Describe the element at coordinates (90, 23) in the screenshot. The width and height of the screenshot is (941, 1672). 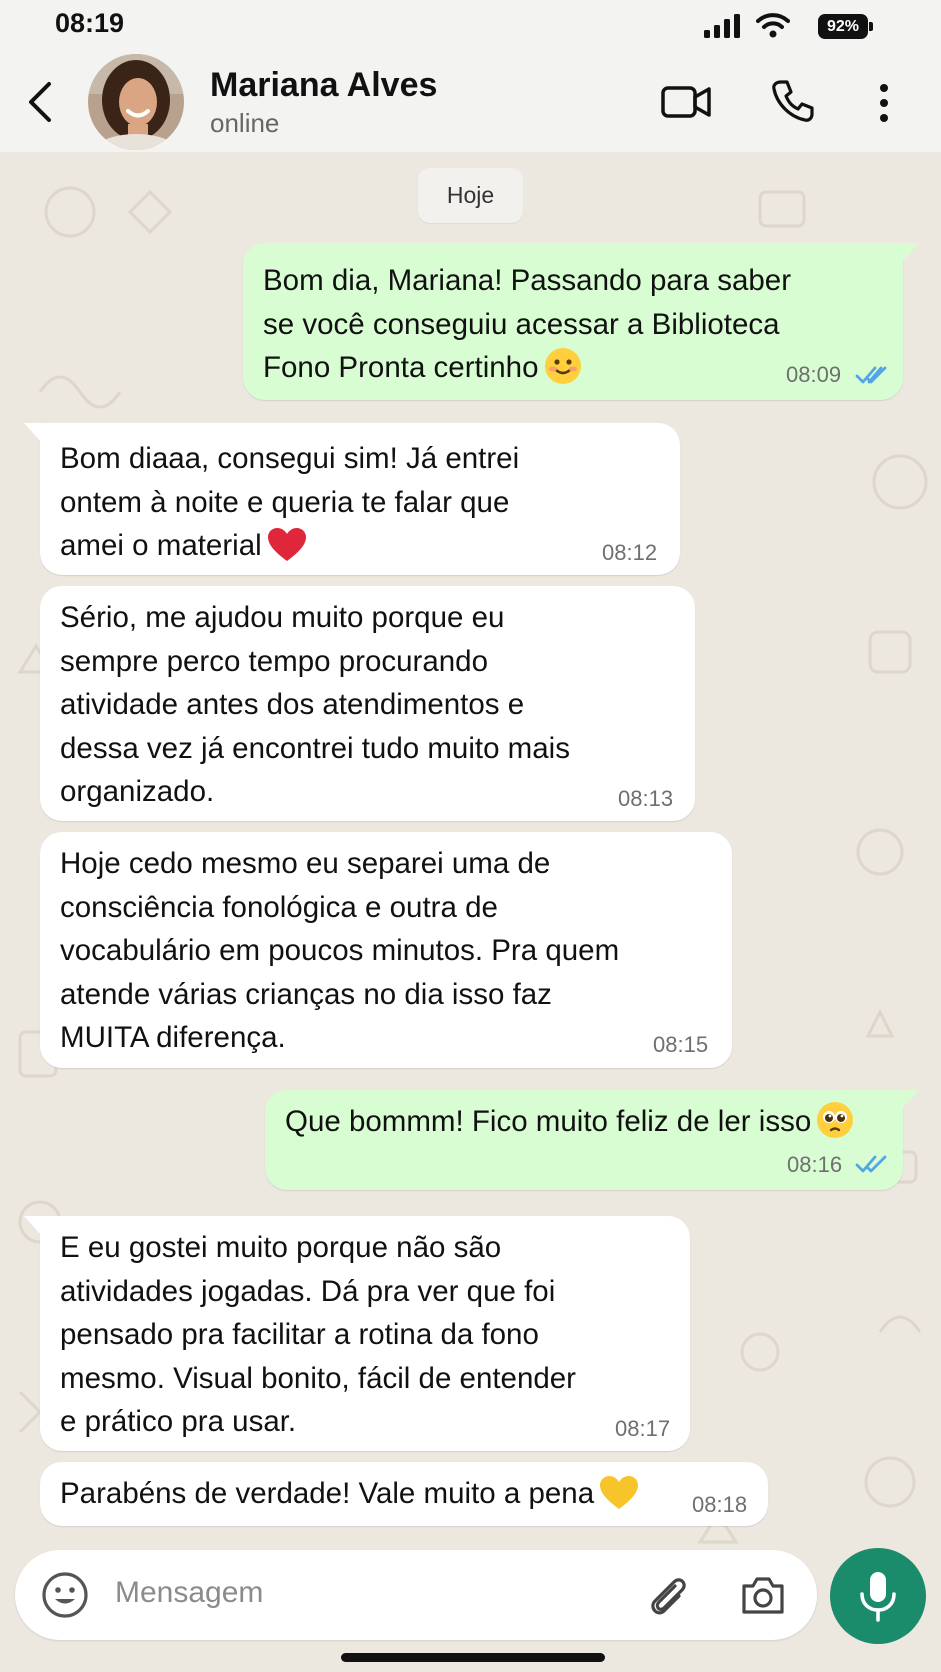
I see `status-time: 08:19` at that location.